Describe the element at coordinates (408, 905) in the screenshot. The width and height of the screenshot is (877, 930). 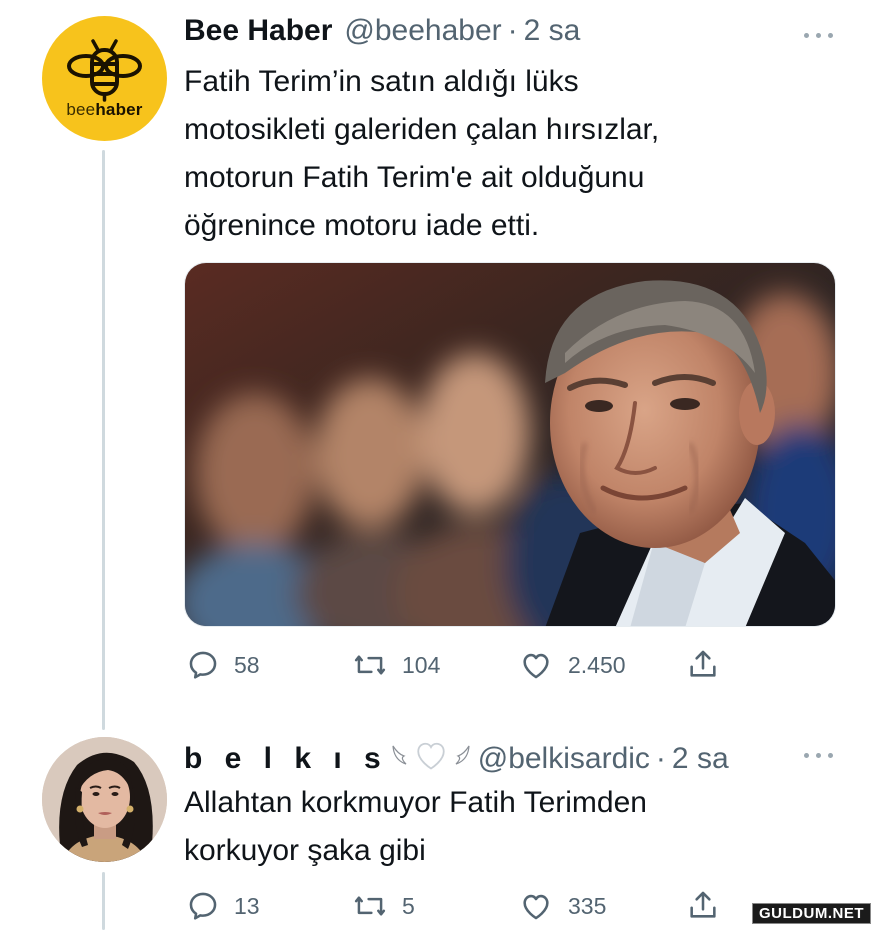
I see `retweet-count: 5` at that location.